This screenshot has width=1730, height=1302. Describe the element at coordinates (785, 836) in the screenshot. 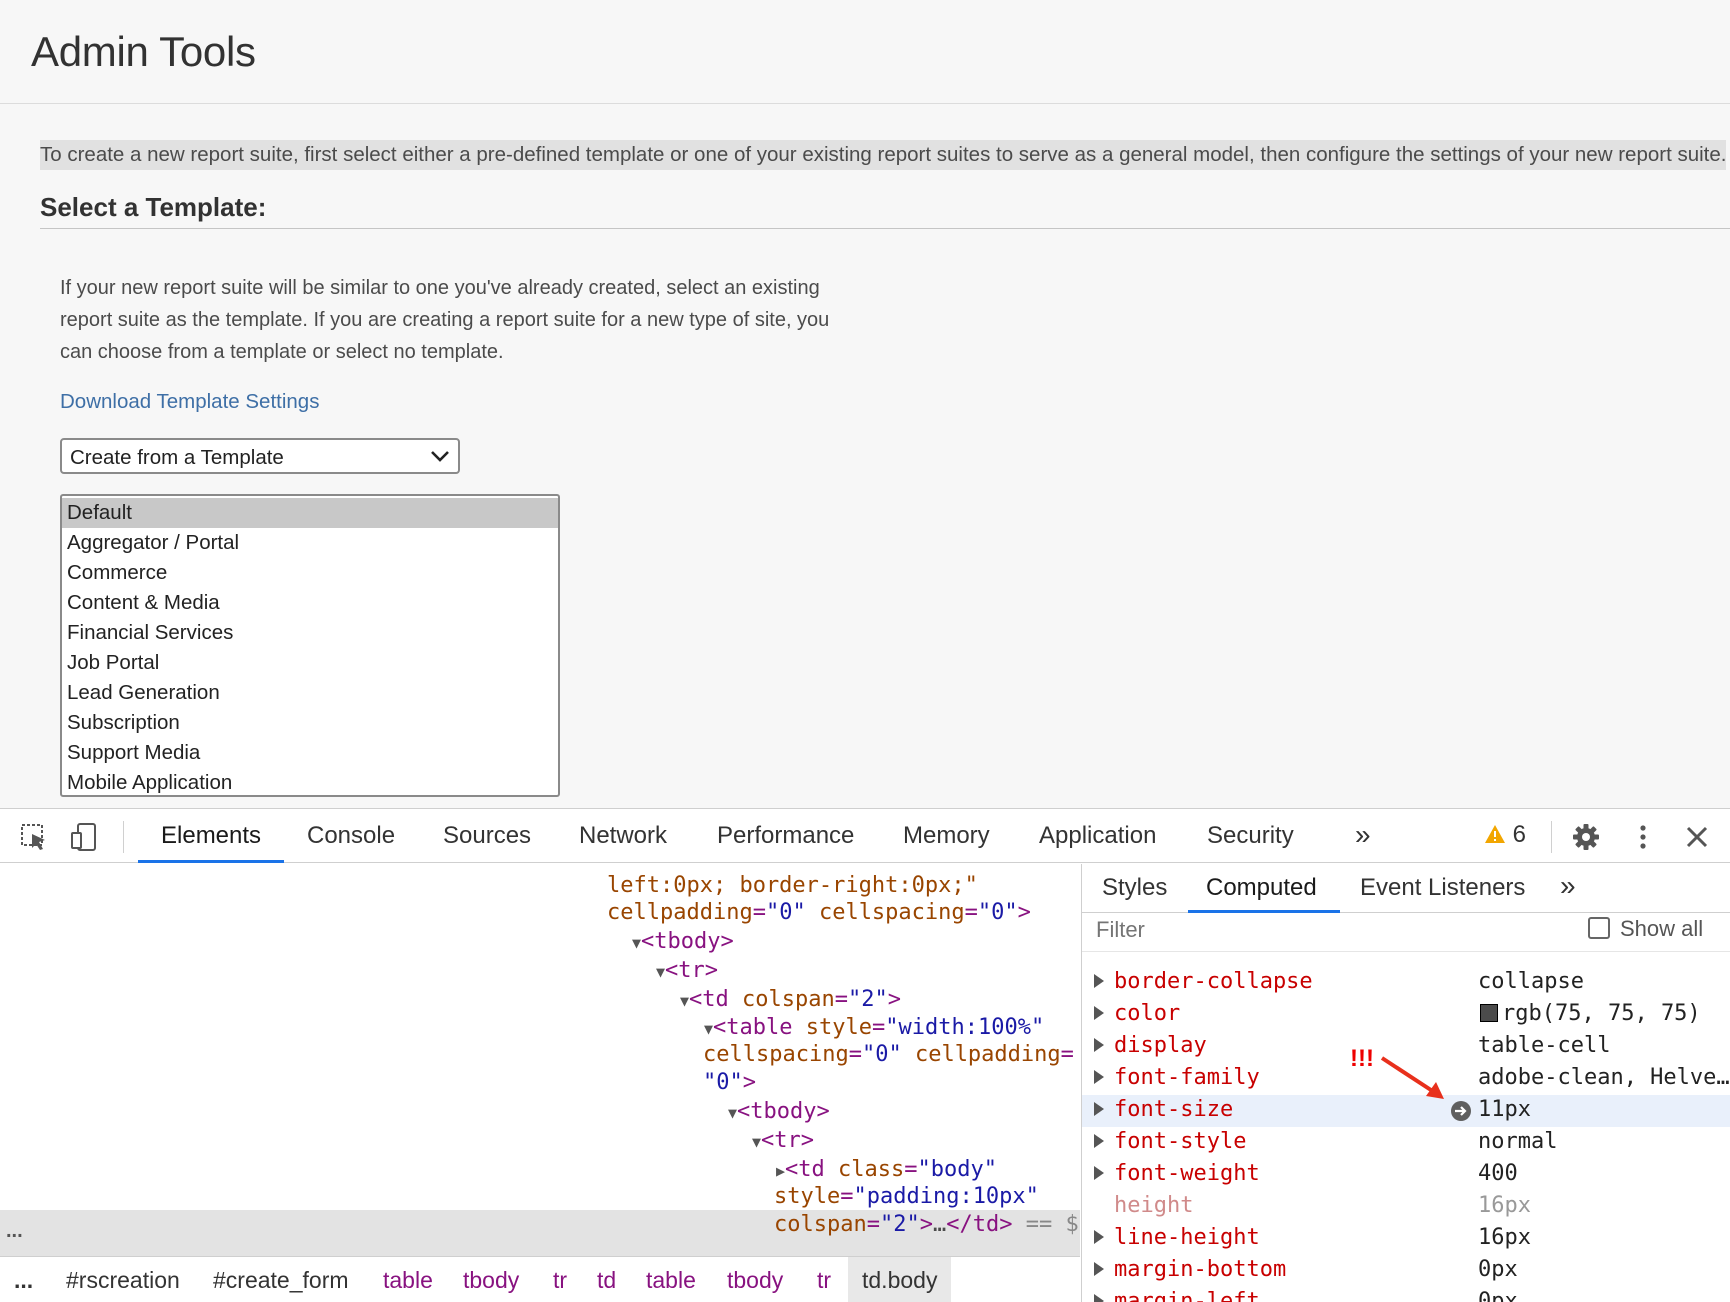

I see `tab-performance: Performance` at that location.